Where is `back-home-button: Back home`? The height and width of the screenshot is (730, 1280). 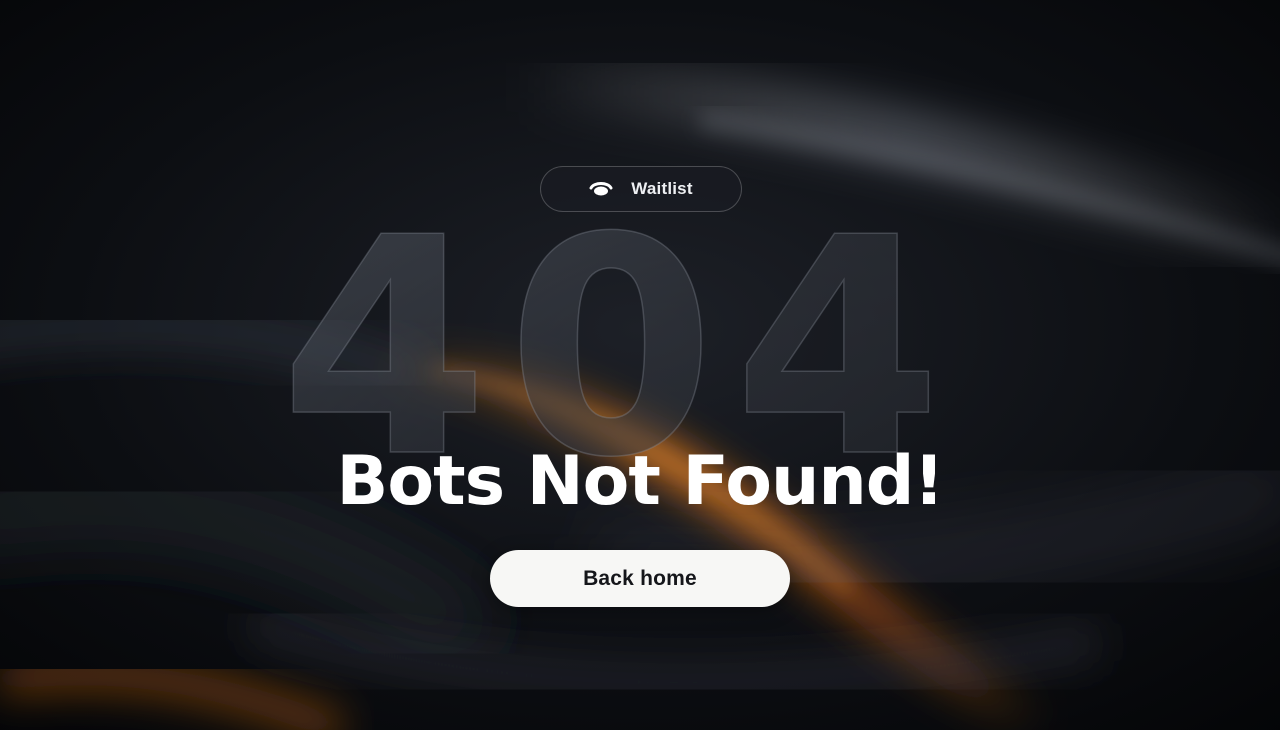 back-home-button: Back home is located at coordinates (640, 578).